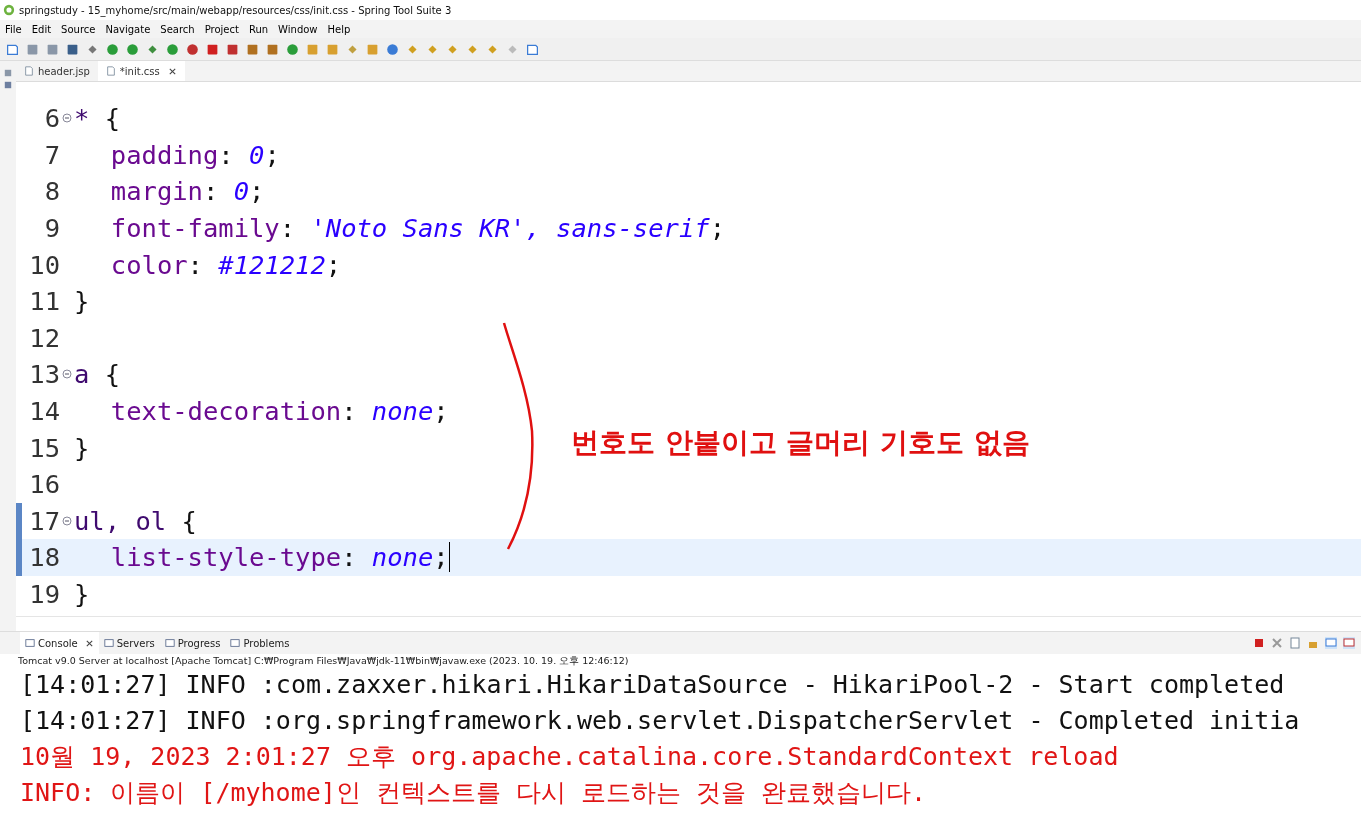  What do you see at coordinates (57, 71) in the screenshot?
I see `editor-tab: header.jsp` at bounding box center [57, 71].